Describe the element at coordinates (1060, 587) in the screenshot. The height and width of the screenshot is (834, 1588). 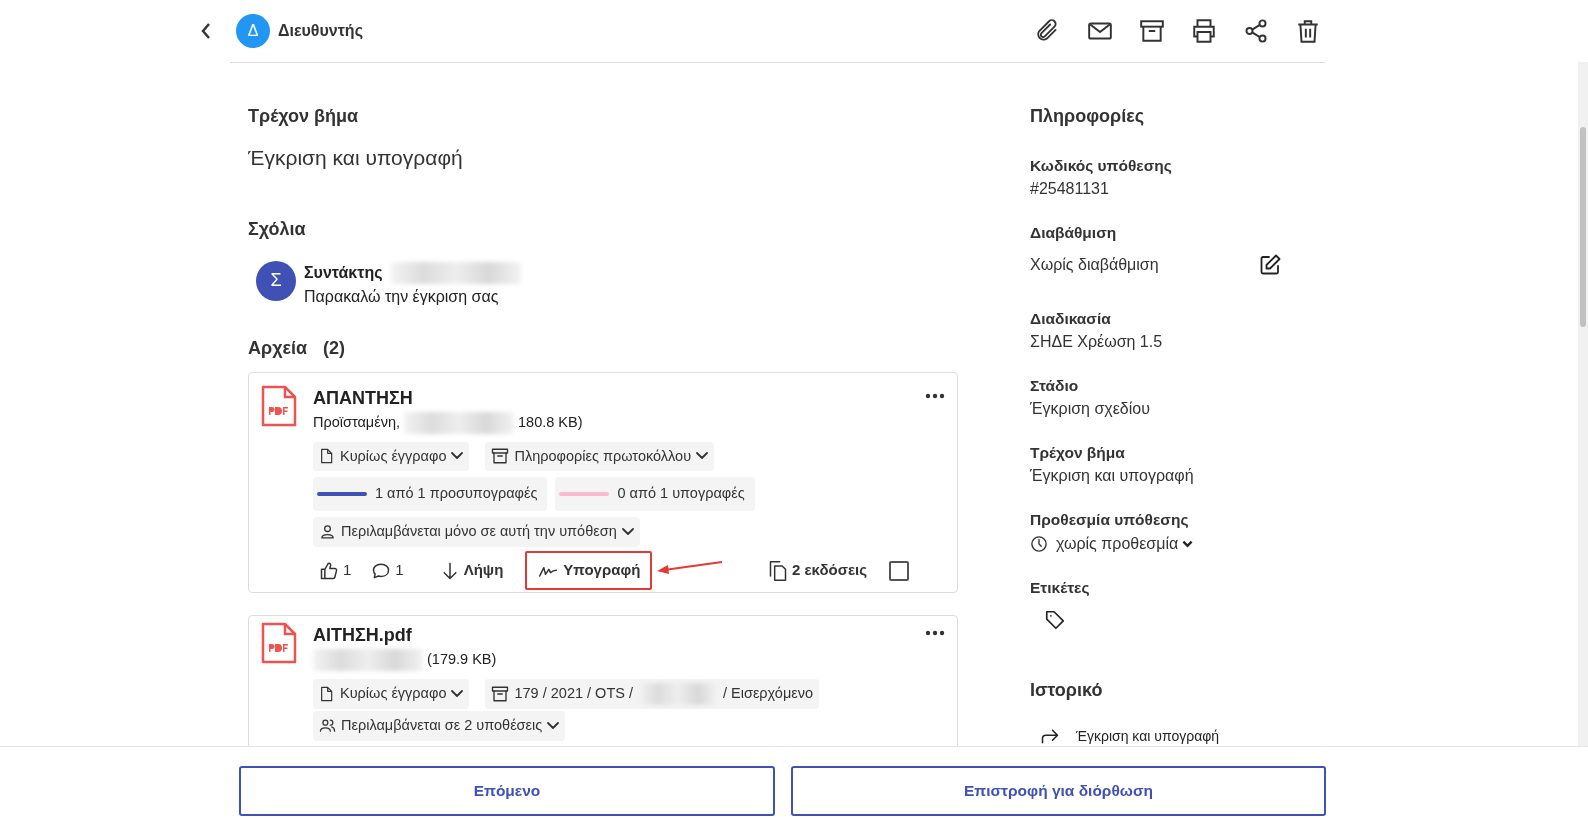
I see `info-label: Ετικέτες` at that location.